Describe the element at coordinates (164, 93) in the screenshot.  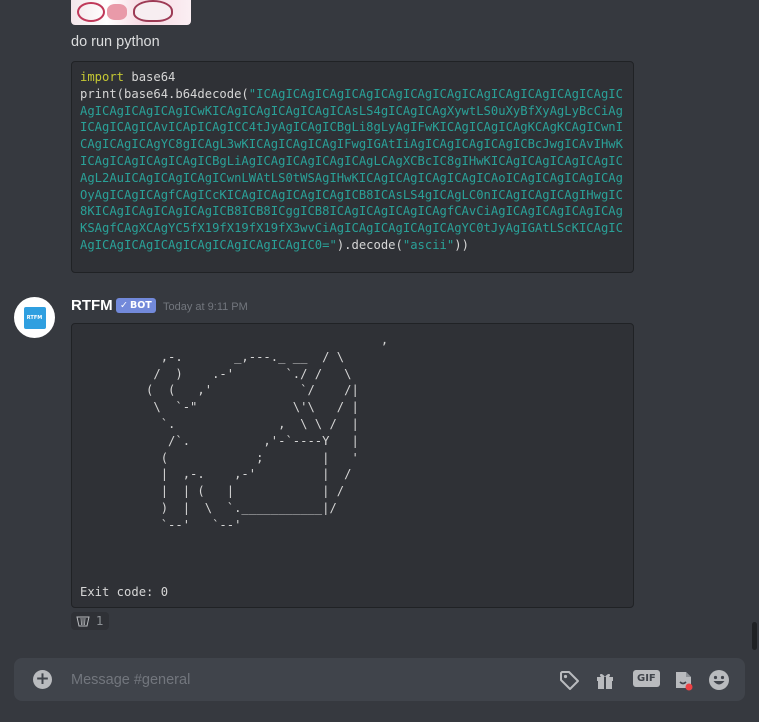
I see `code-call: print(base64.b64decode(` at that location.